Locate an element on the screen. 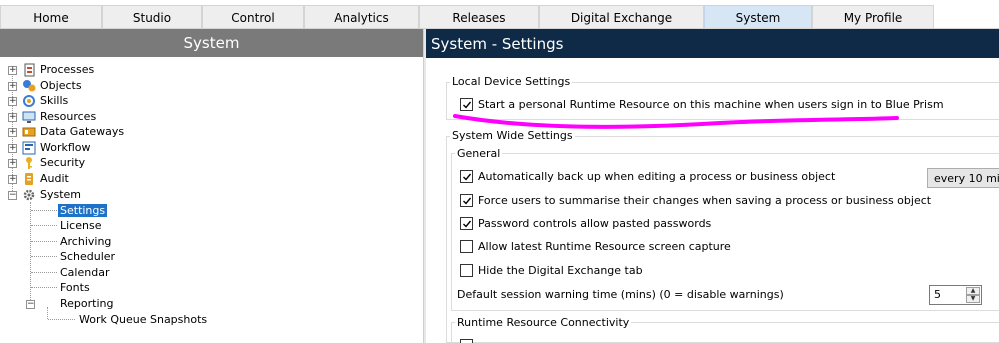 The height and width of the screenshot is (343, 999). tree-item-data-gateways: Data Gateways is located at coordinates (73, 131).